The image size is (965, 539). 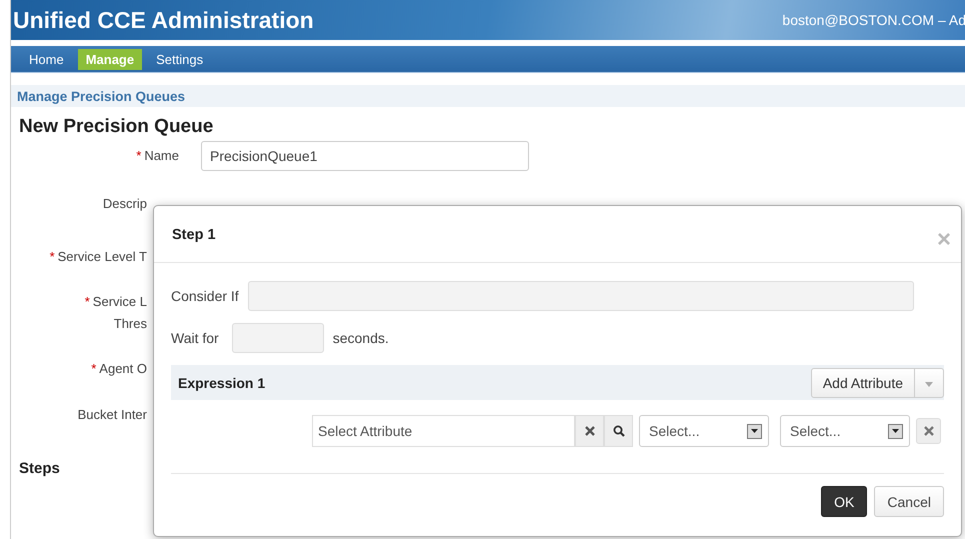 What do you see at coordinates (360, 338) in the screenshot?
I see `unit-label: seconds.` at bounding box center [360, 338].